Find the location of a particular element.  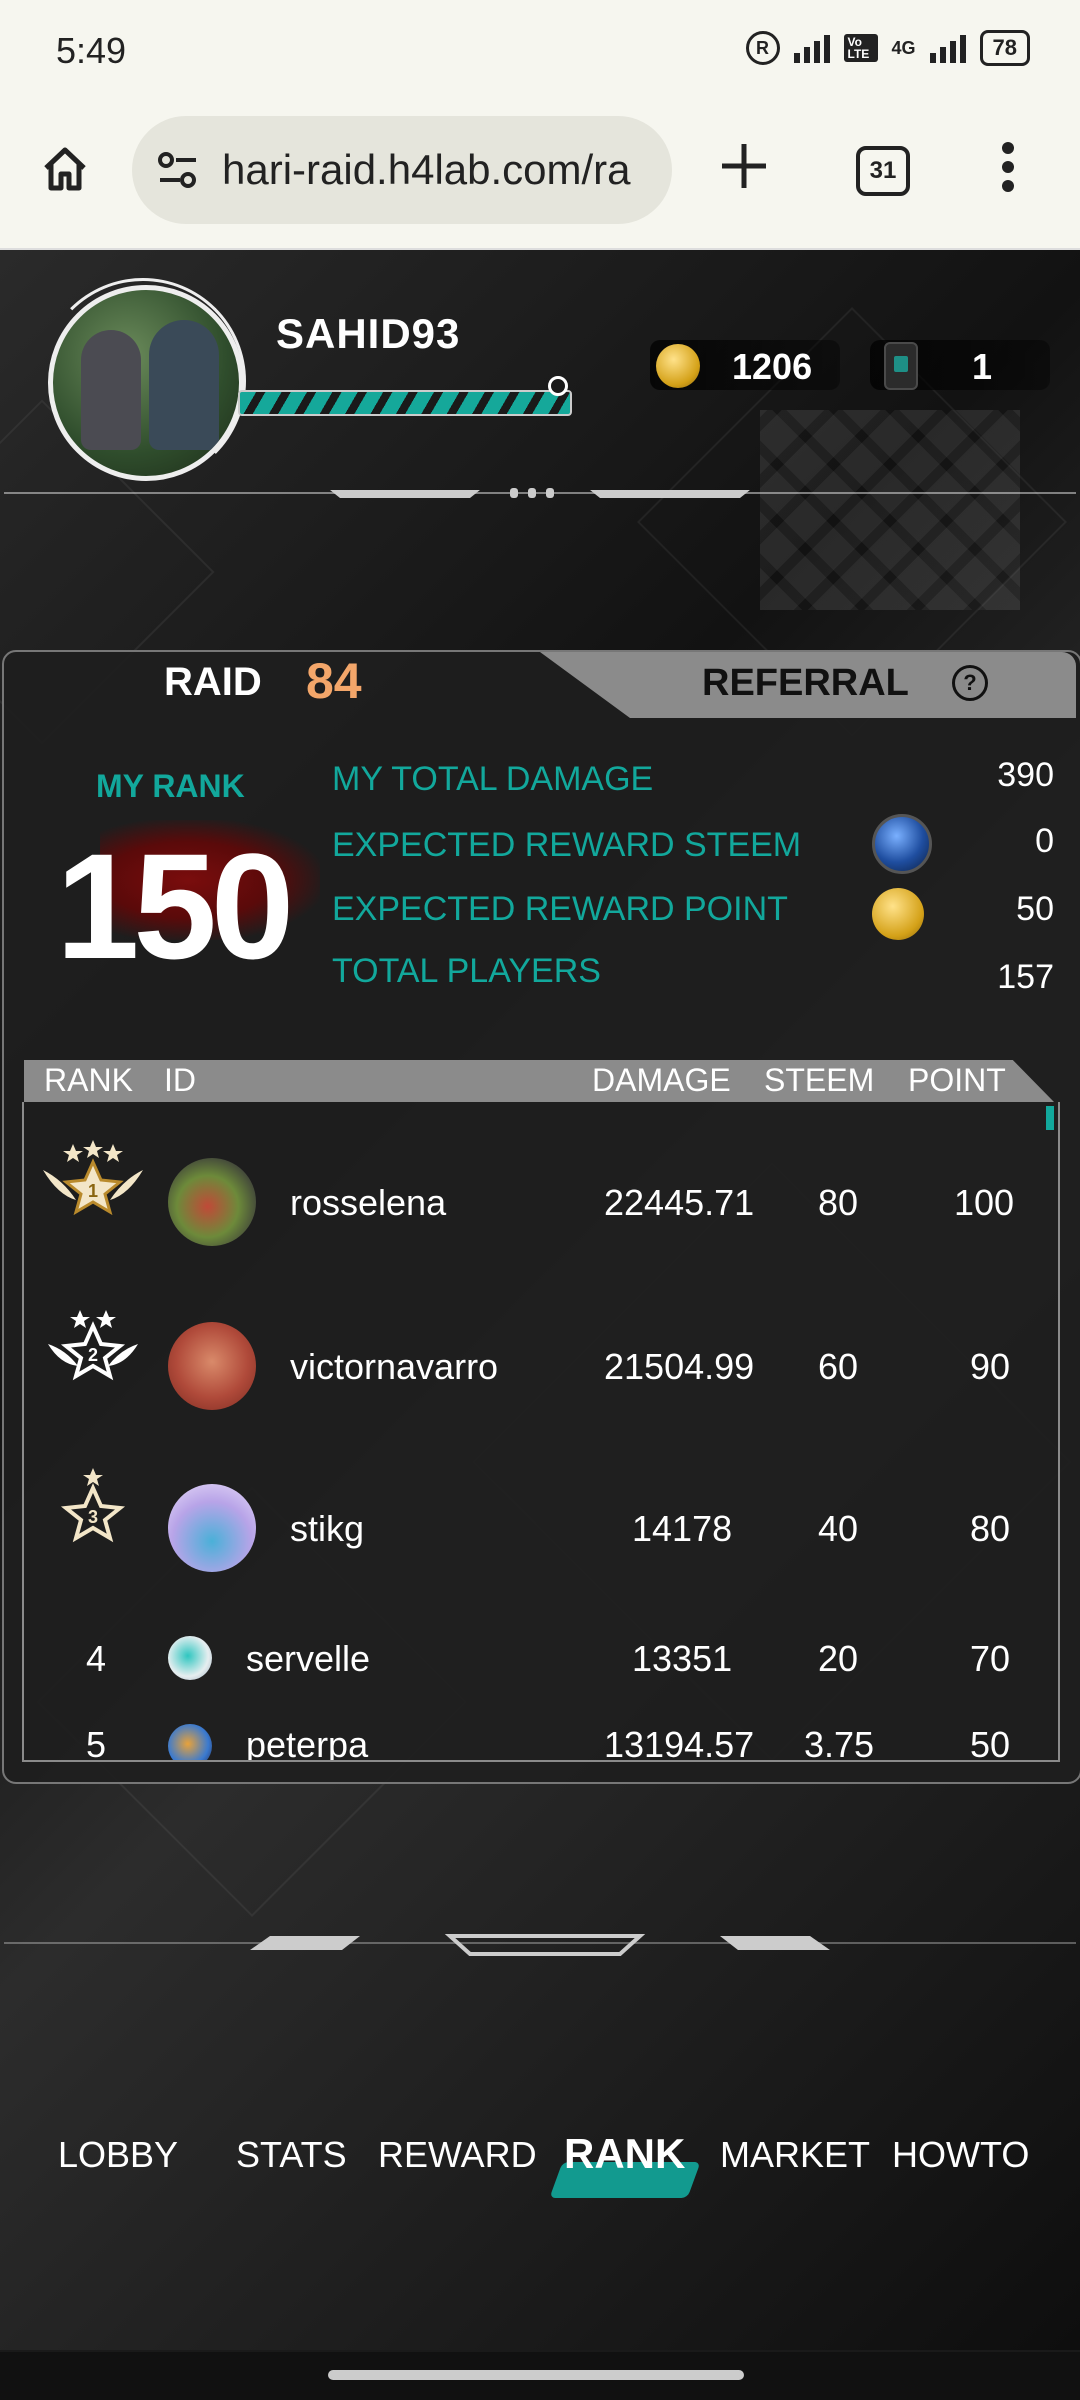

bronze-medal-icon: 3 is located at coordinates (93, 1506).